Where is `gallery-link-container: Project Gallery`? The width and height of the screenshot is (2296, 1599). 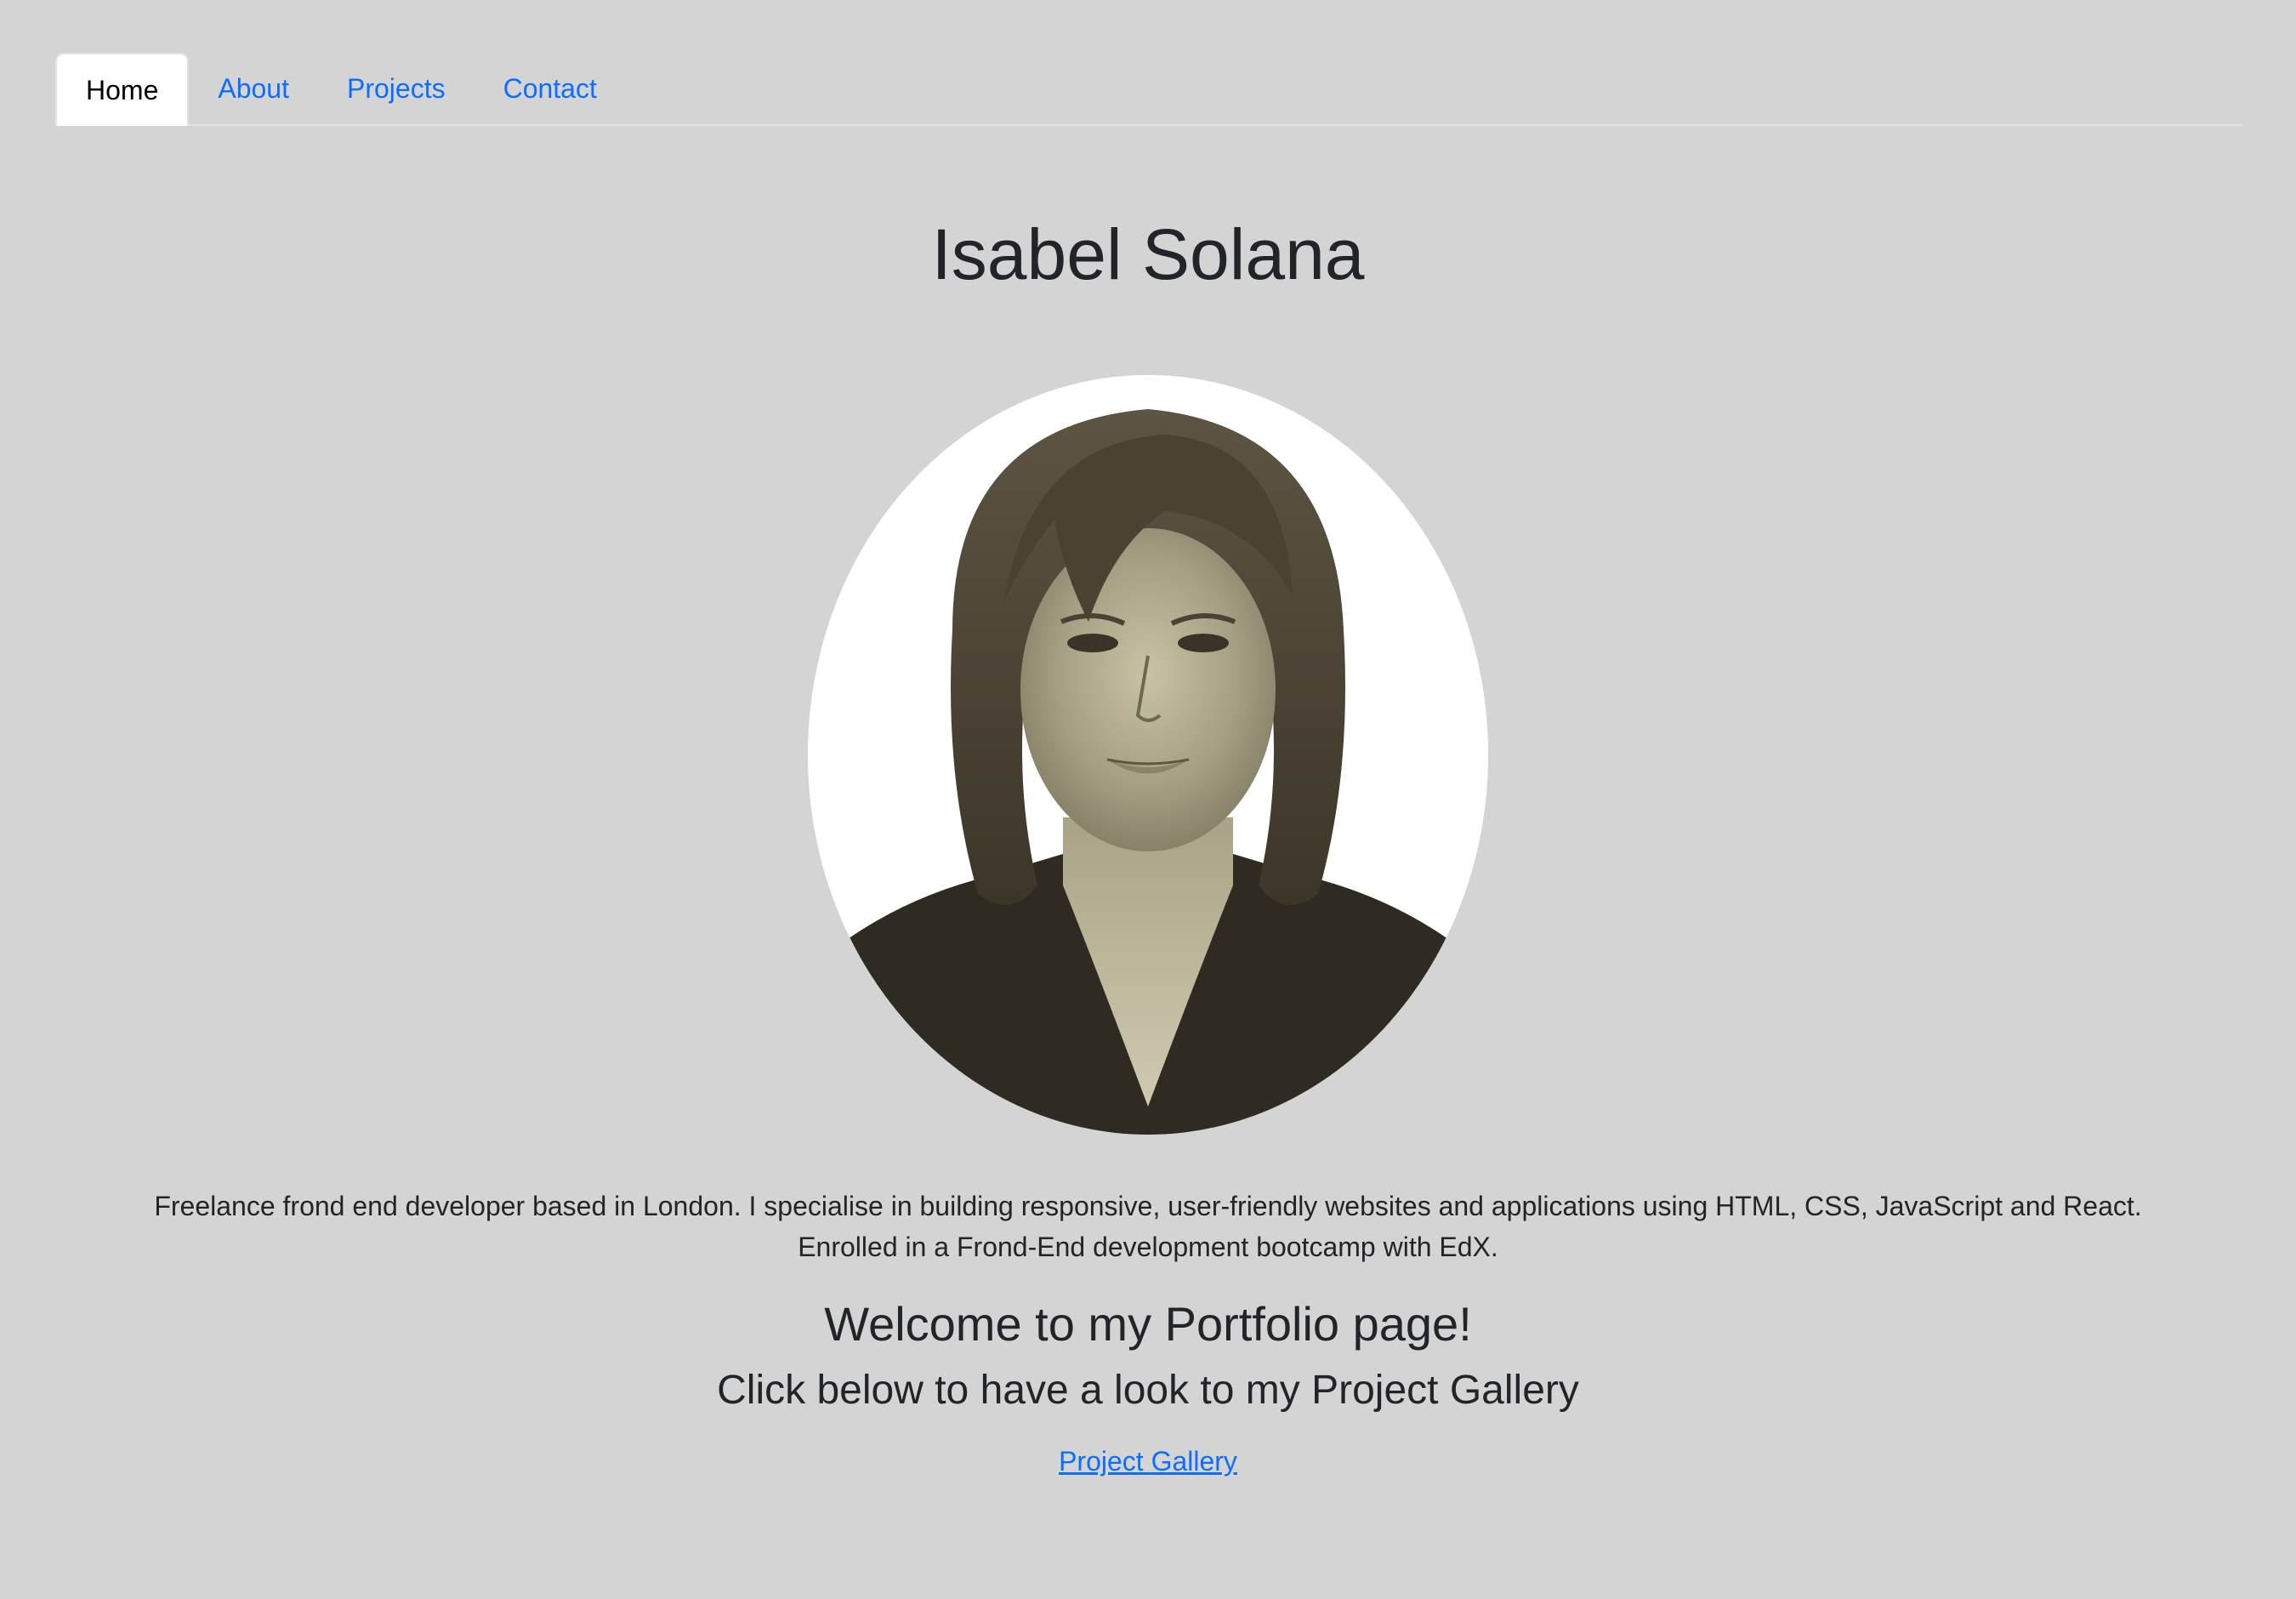
gallery-link-container: Project Gallery is located at coordinates (1148, 1461).